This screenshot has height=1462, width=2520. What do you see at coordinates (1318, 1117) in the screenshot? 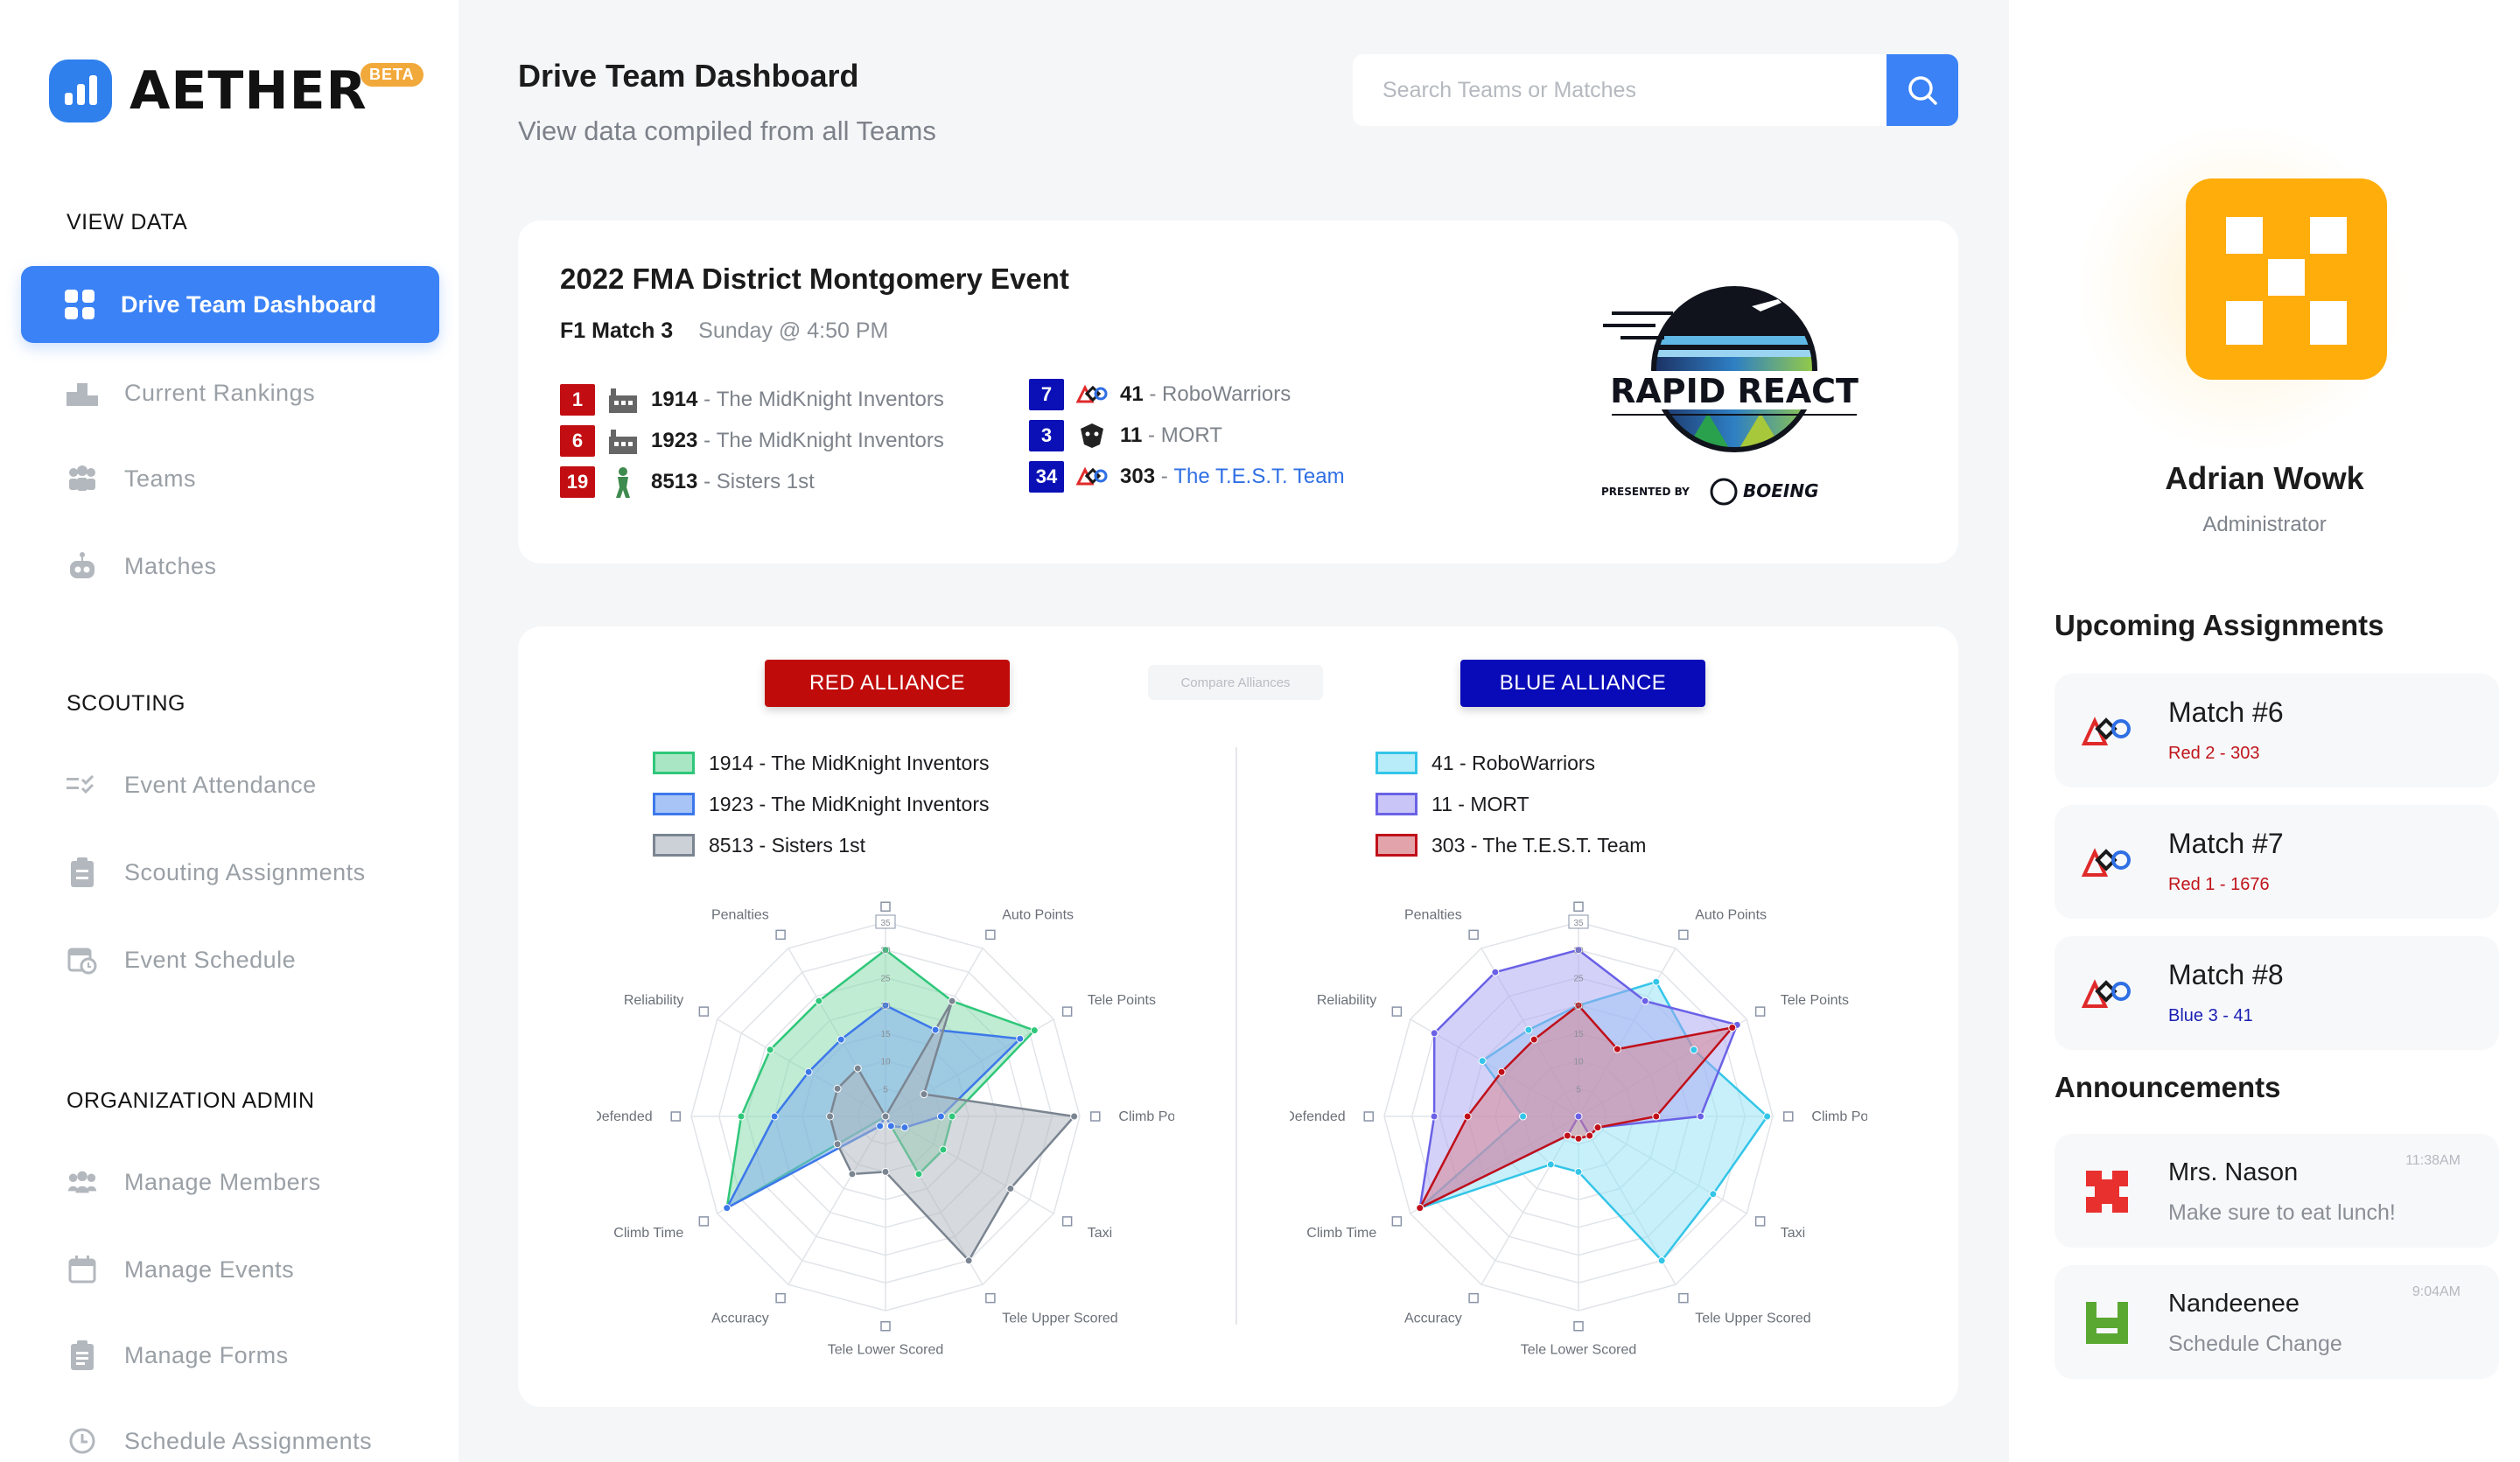
I see `axis-label: Defended` at bounding box center [1318, 1117].